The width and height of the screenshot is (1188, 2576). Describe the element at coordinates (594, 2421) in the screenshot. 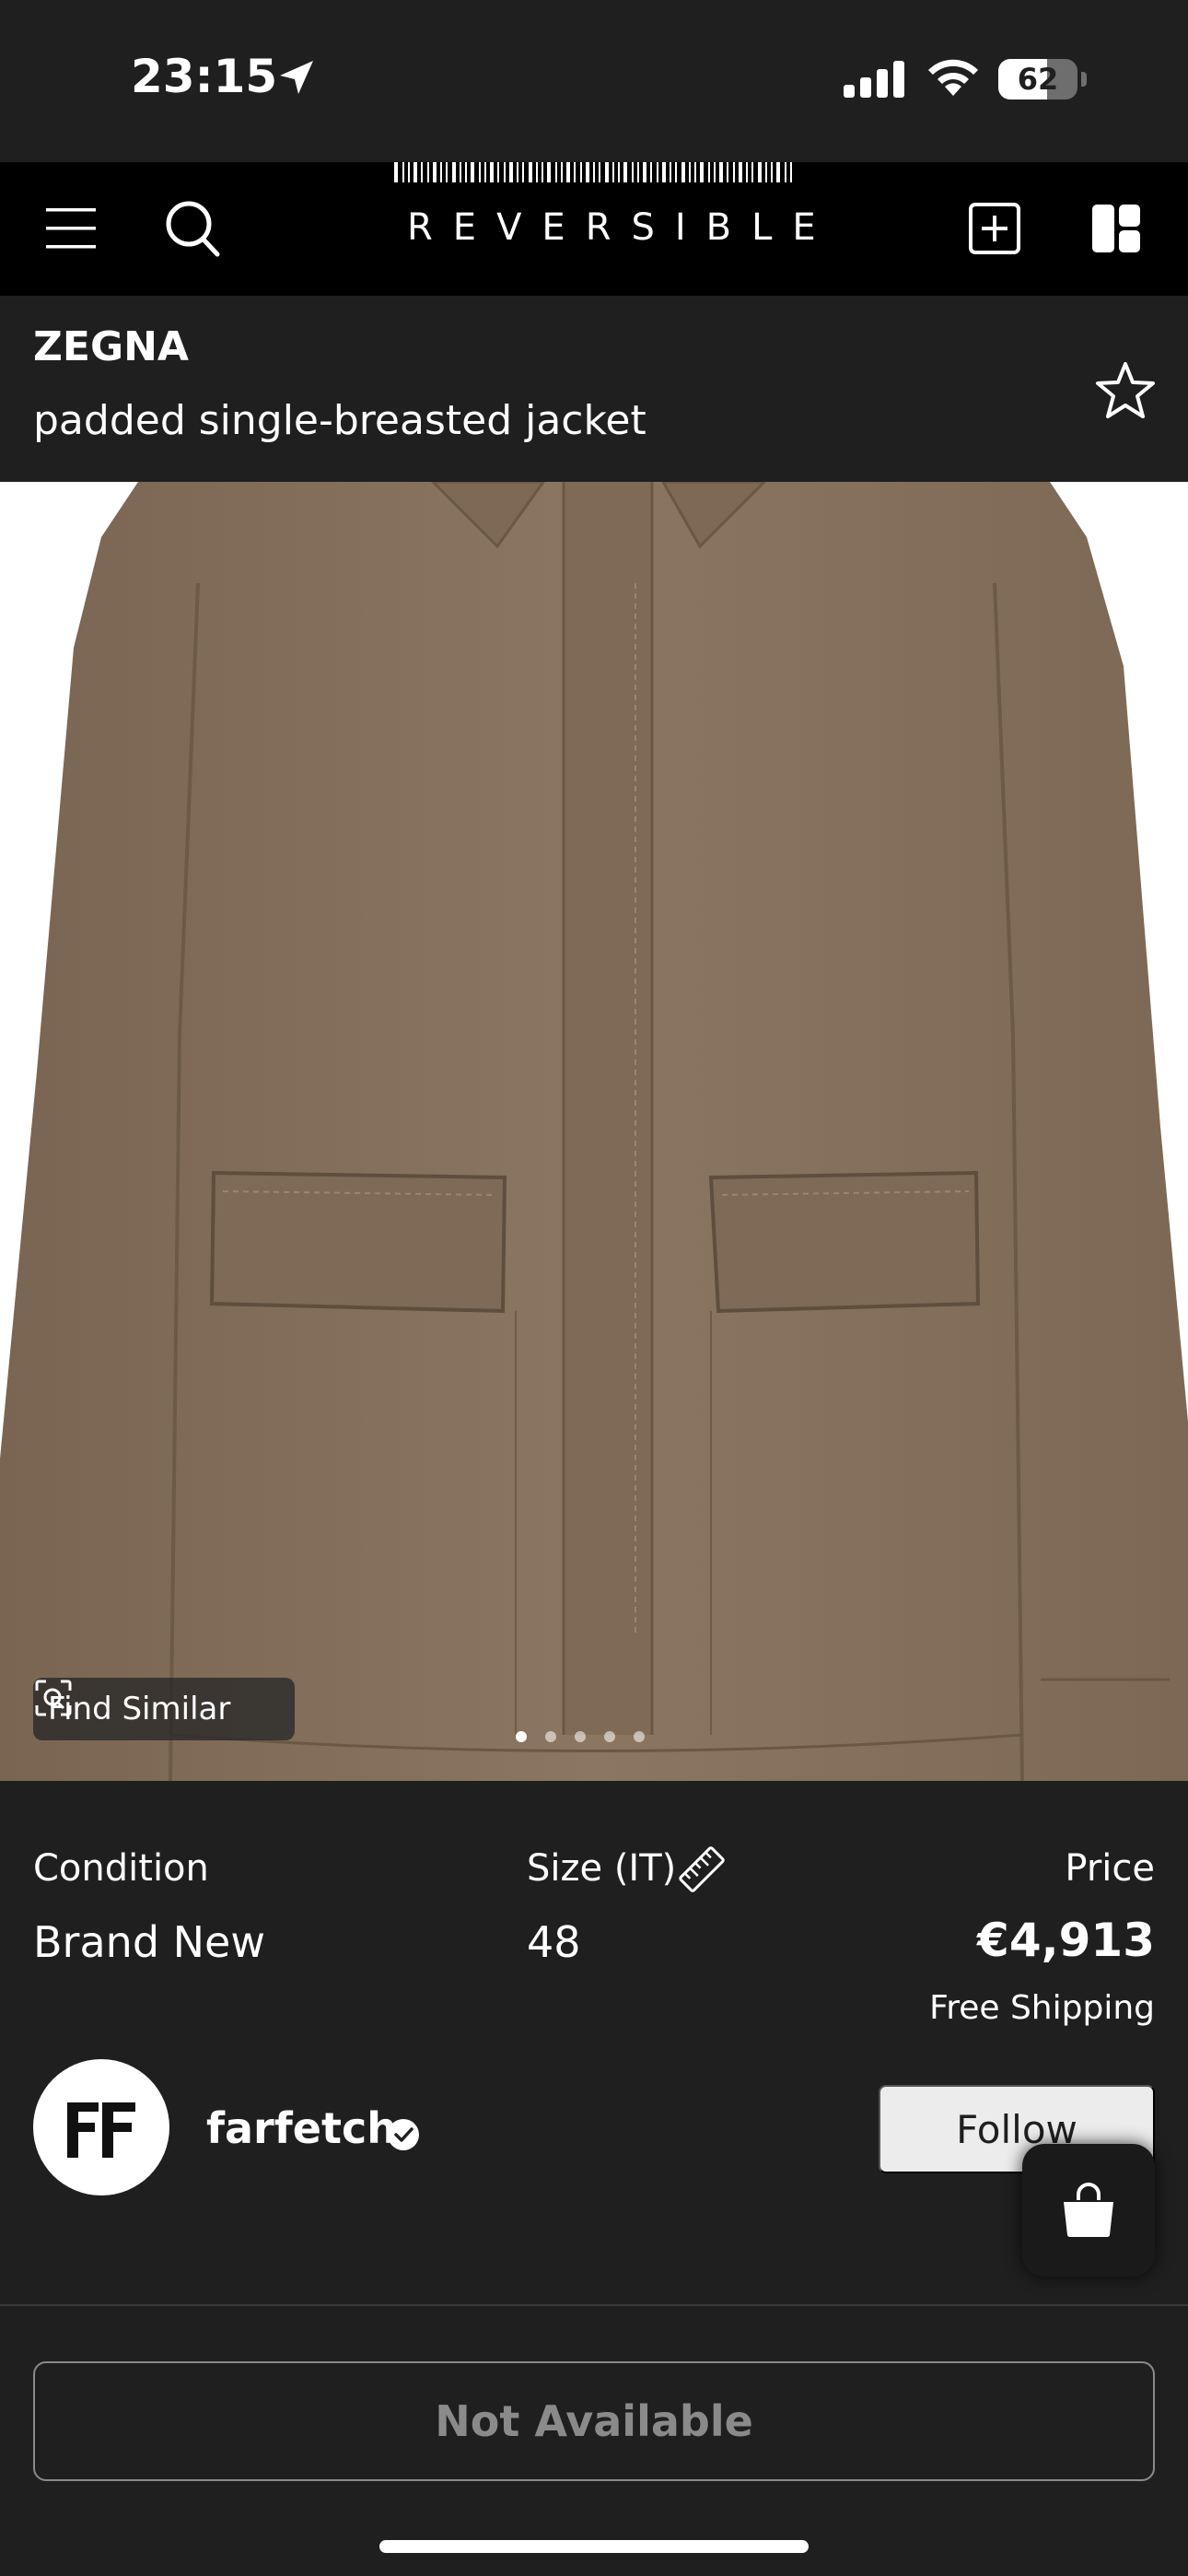

I see `not-available-button: Not Available` at that location.